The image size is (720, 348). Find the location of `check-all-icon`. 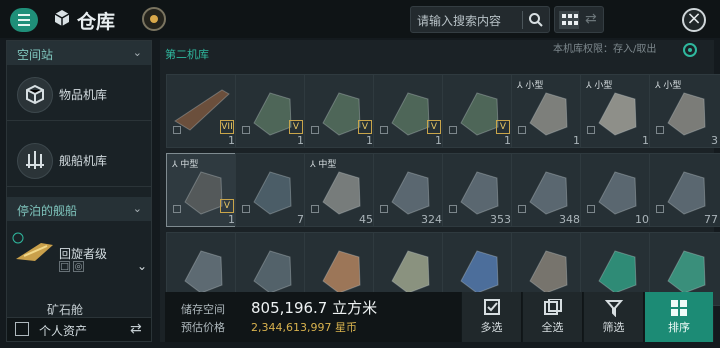

check-all-icon is located at coordinates (552, 307).